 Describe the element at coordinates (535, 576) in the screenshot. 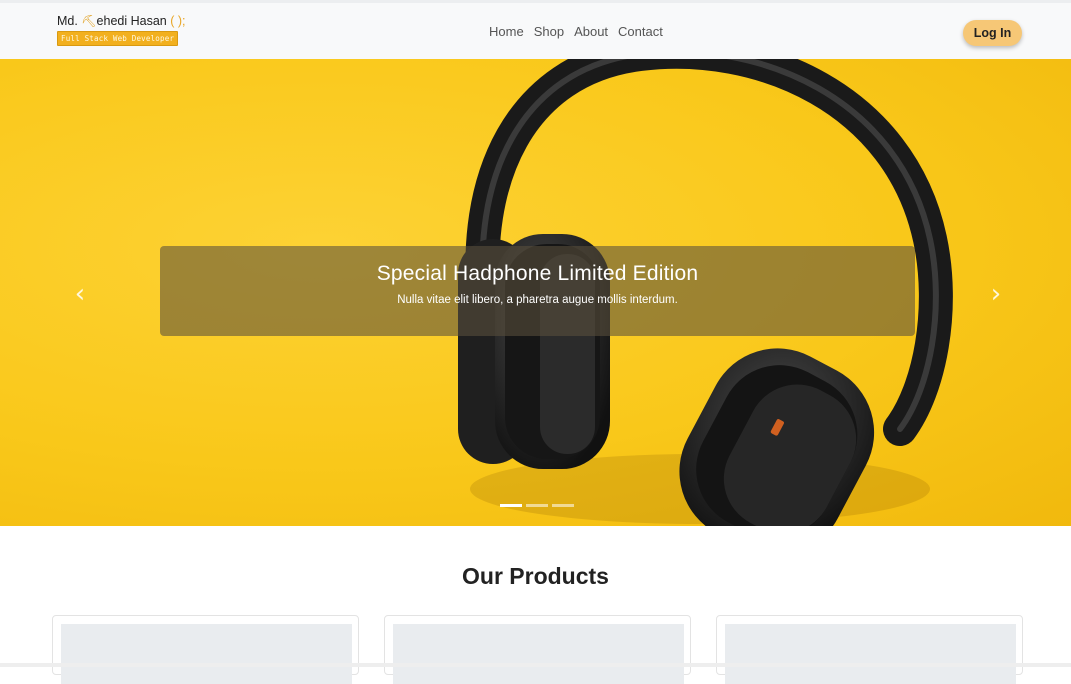

I see `products-section-title: Our Products` at that location.